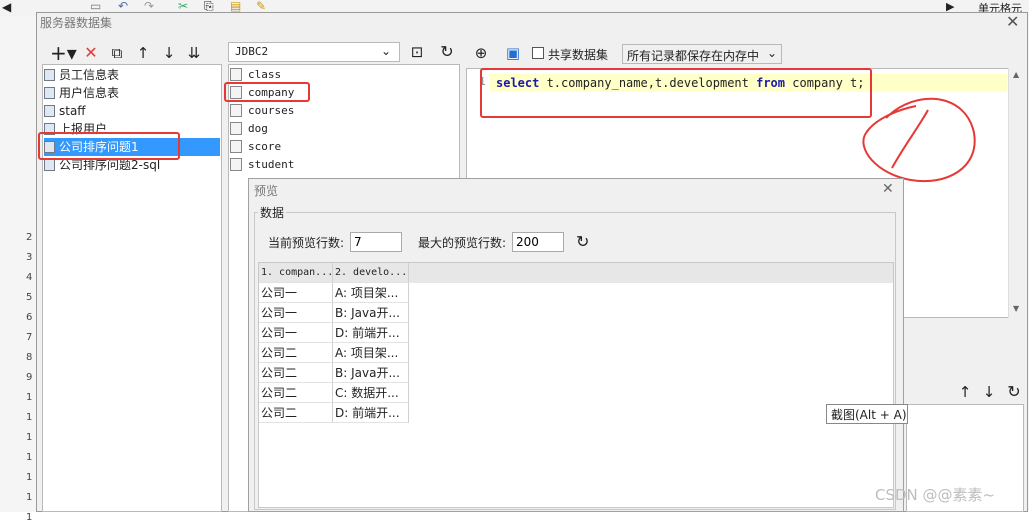  I want to click on edit-connection-icon: ⊡, so click(417, 52).